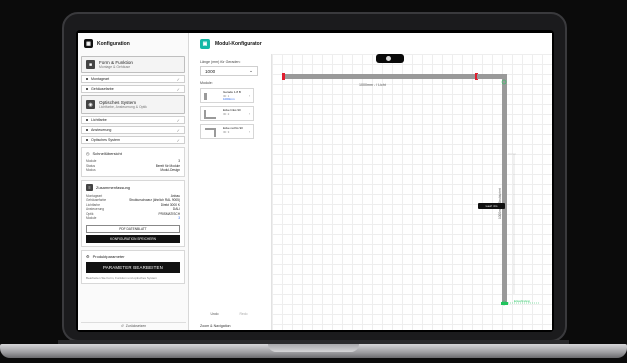 This screenshot has height=363, width=627. Describe the element at coordinates (133, 89) in the screenshot. I see `row-gehaeusefarbe: Gehäusefarbe ✓` at that location.